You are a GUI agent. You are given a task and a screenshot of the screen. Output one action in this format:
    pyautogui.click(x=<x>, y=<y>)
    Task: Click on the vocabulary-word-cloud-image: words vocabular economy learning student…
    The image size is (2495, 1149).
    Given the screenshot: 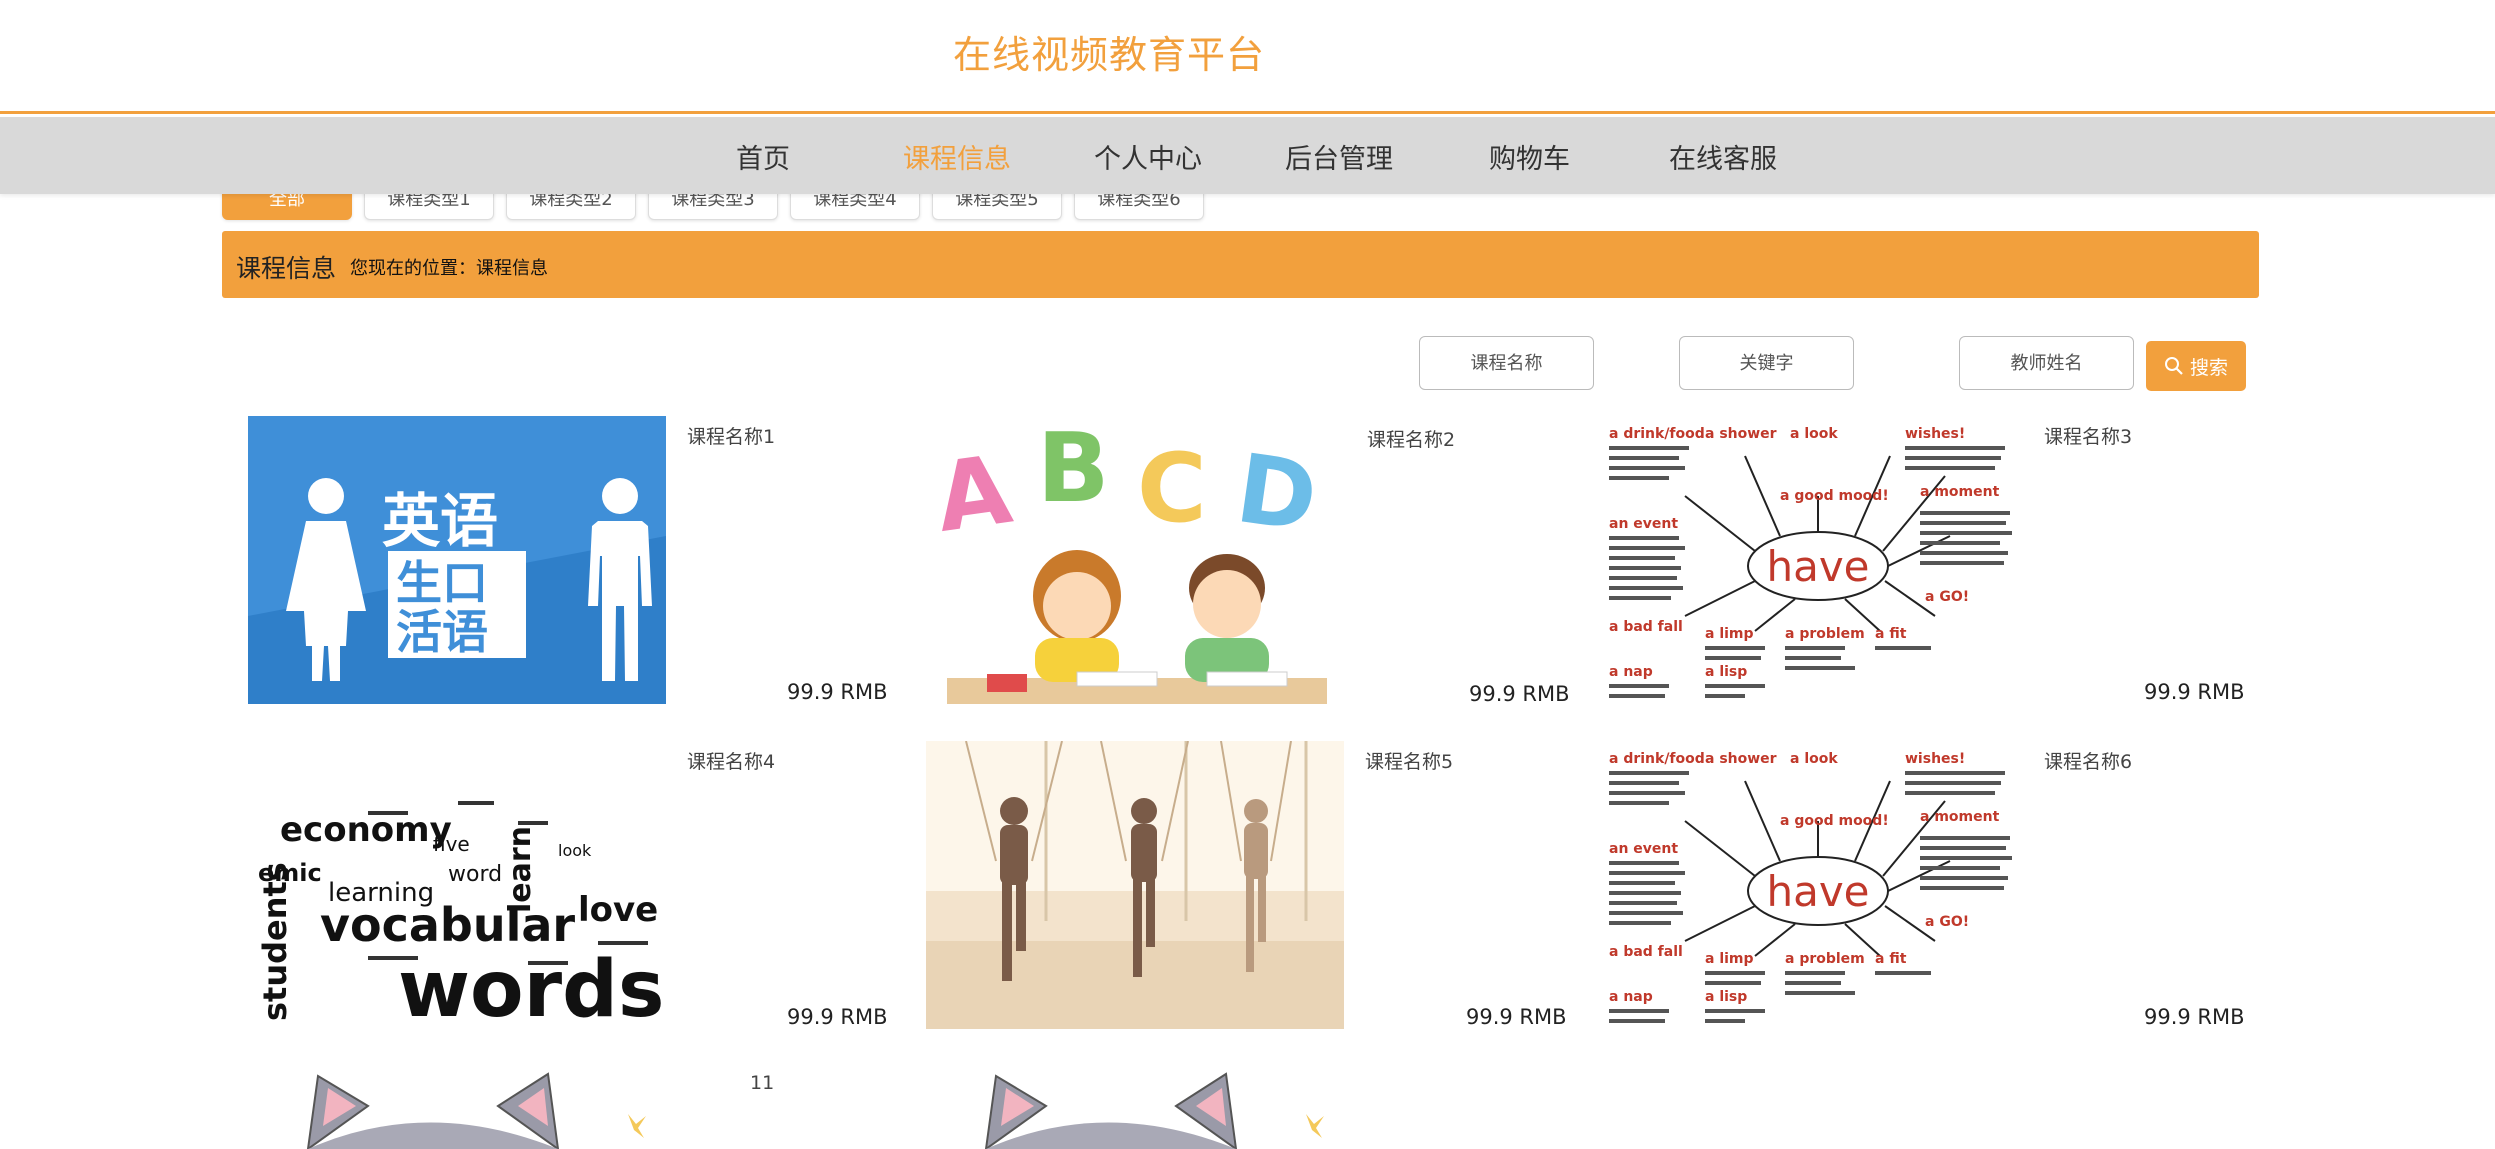 What is the action you would take?
    pyautogui.click(x=460, y=915)
    